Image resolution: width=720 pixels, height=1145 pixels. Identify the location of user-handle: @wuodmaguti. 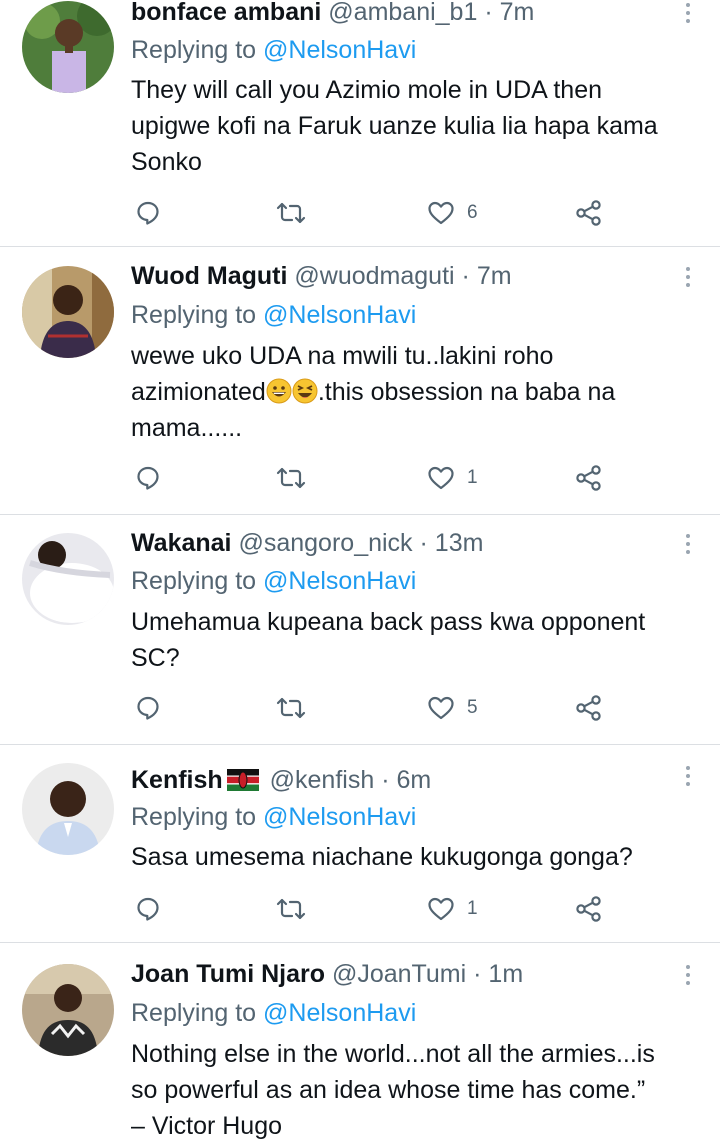
(374, 276).